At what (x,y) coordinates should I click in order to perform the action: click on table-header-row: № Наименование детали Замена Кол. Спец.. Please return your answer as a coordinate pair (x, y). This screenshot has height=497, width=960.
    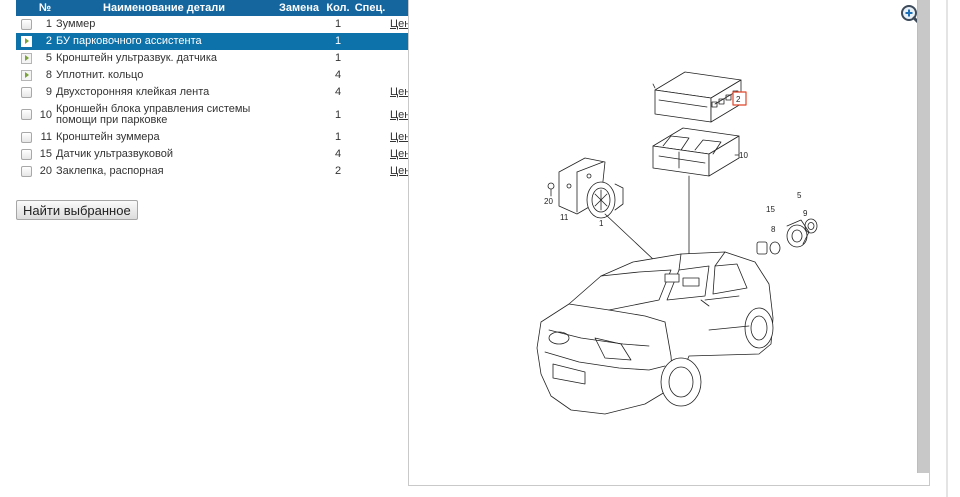
    Looking at the image, I should click on (212, 8).